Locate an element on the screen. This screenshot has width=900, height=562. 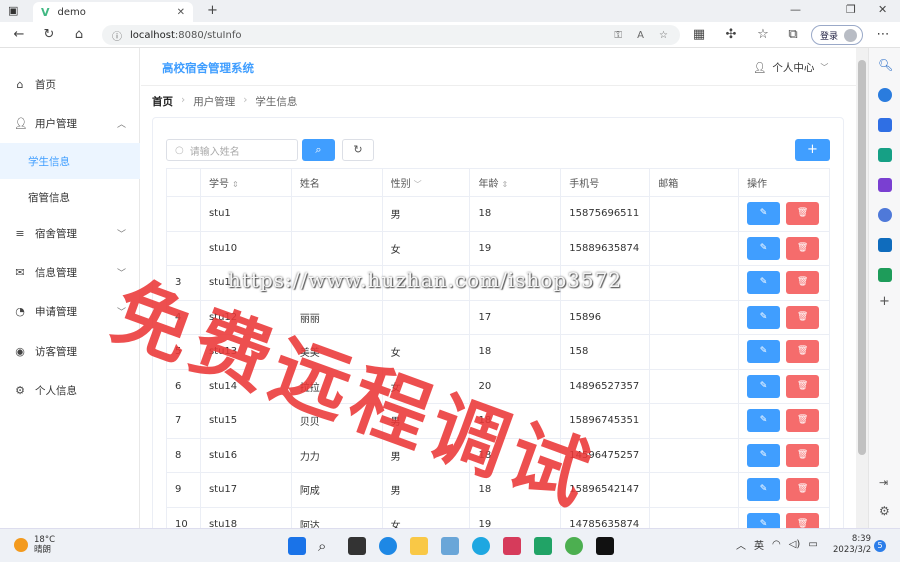
minimize-icon: — is located at coordinates (795, 9).